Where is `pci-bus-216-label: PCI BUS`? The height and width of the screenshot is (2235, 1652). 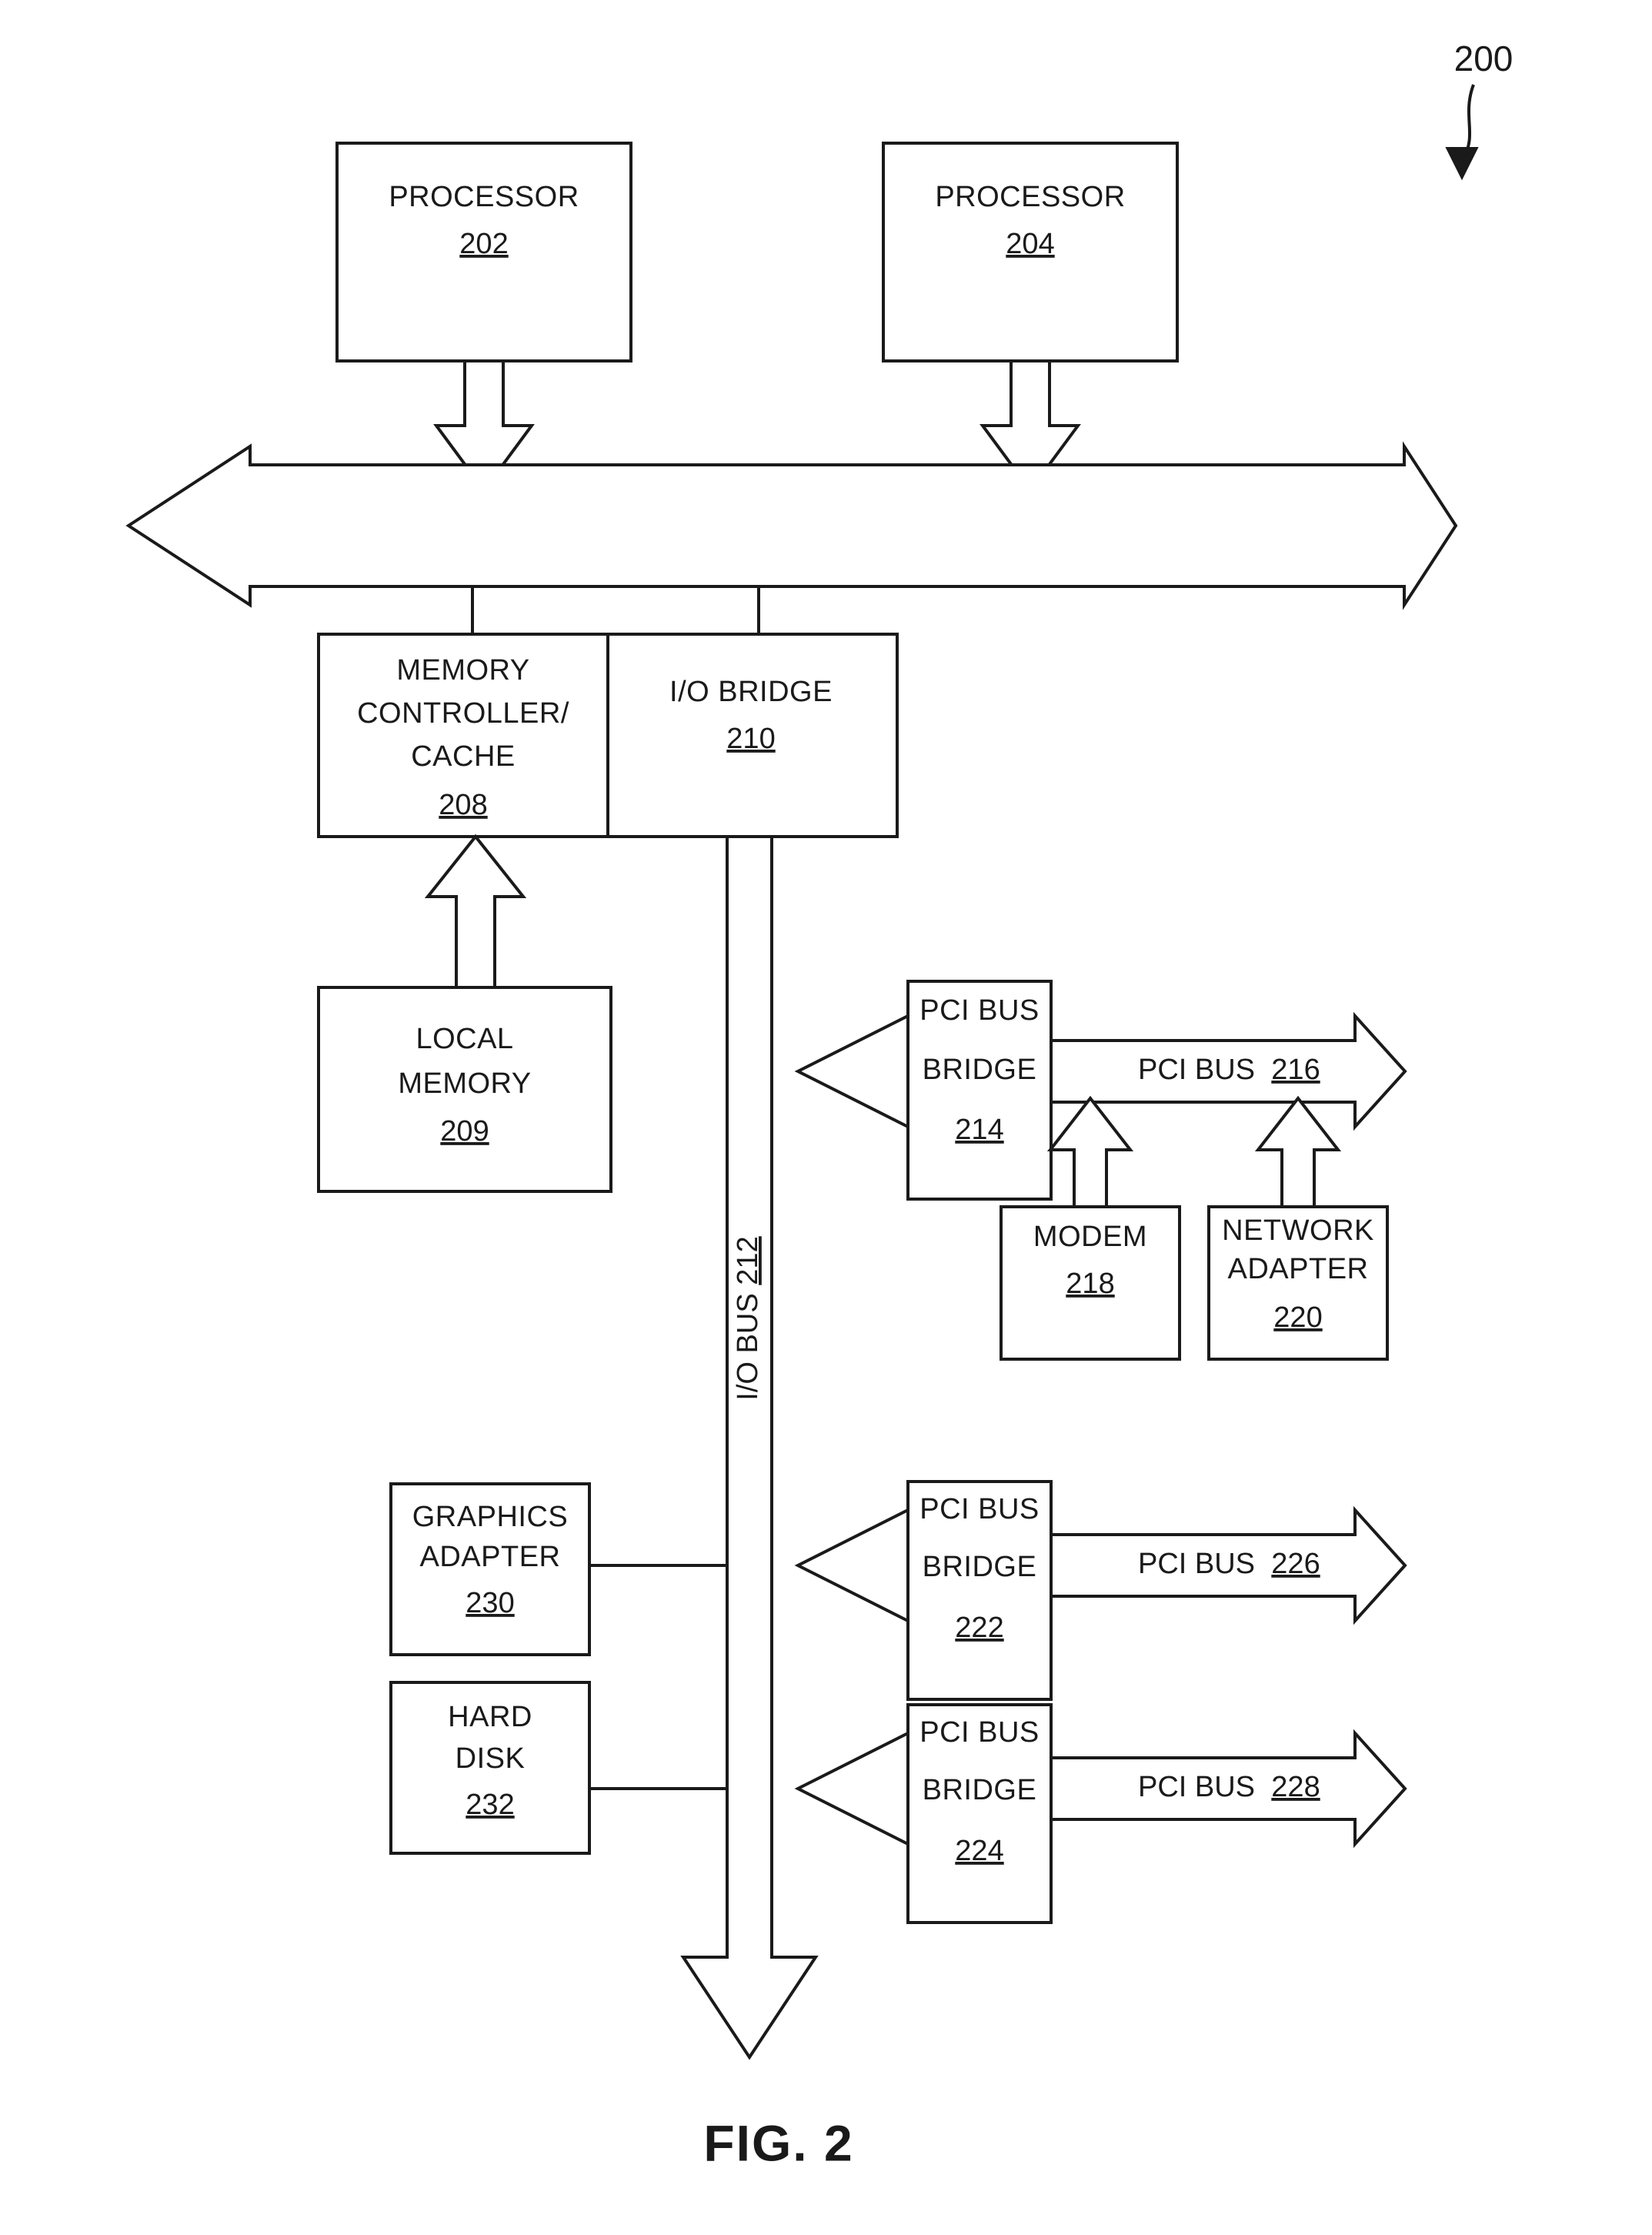
pci-bus-216-label: PCI BUS is located at coordinates (1196, 1070).